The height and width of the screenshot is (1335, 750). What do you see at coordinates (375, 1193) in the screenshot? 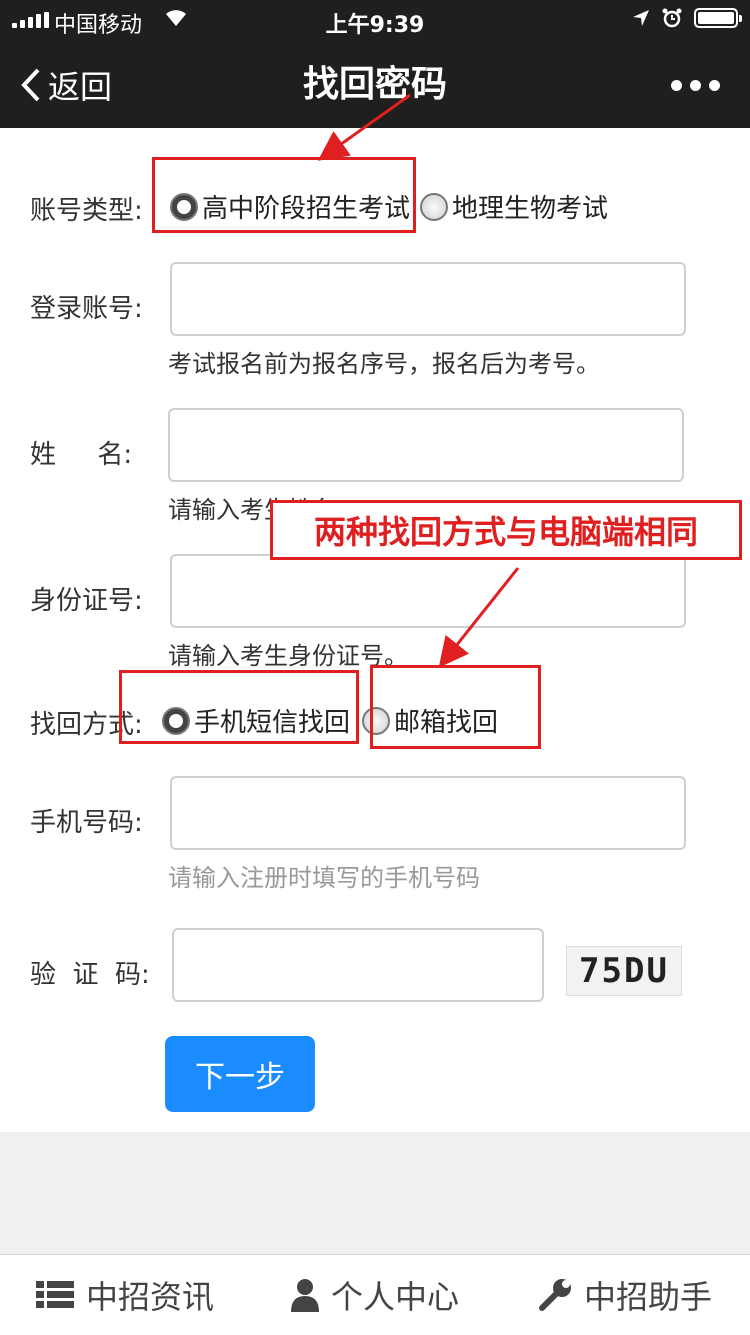
I see `page-footer-space` at bounding box center [375, 1193].